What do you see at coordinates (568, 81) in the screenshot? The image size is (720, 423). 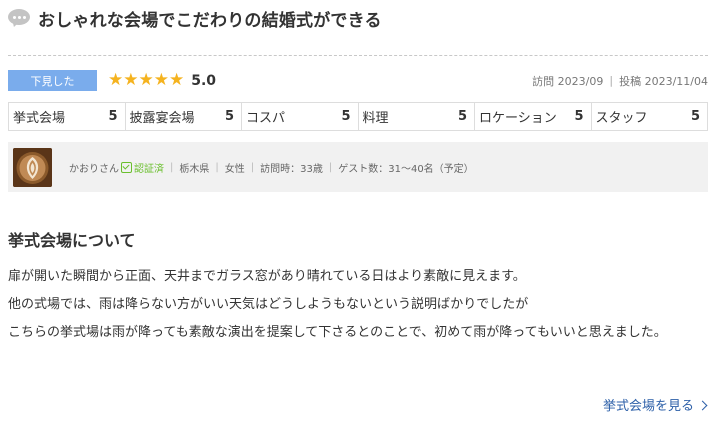 I see `visit-date: 訪問 2023/09` at bounding box center [568, 81].